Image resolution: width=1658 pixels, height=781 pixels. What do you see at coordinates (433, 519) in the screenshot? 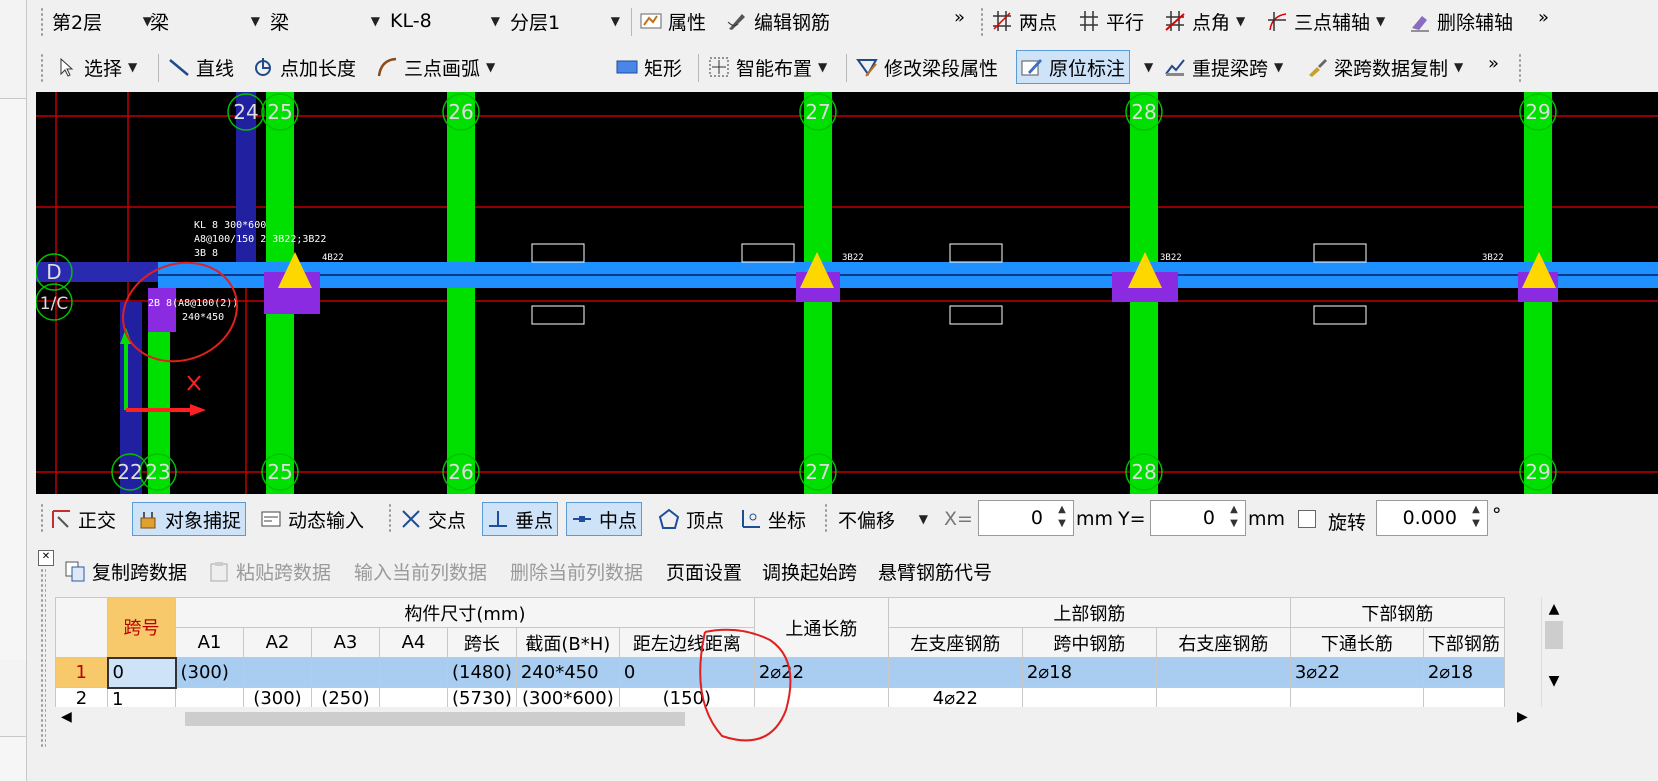
I see `intersection-snap-toggle: 交点` at bounding box center [433, 519].